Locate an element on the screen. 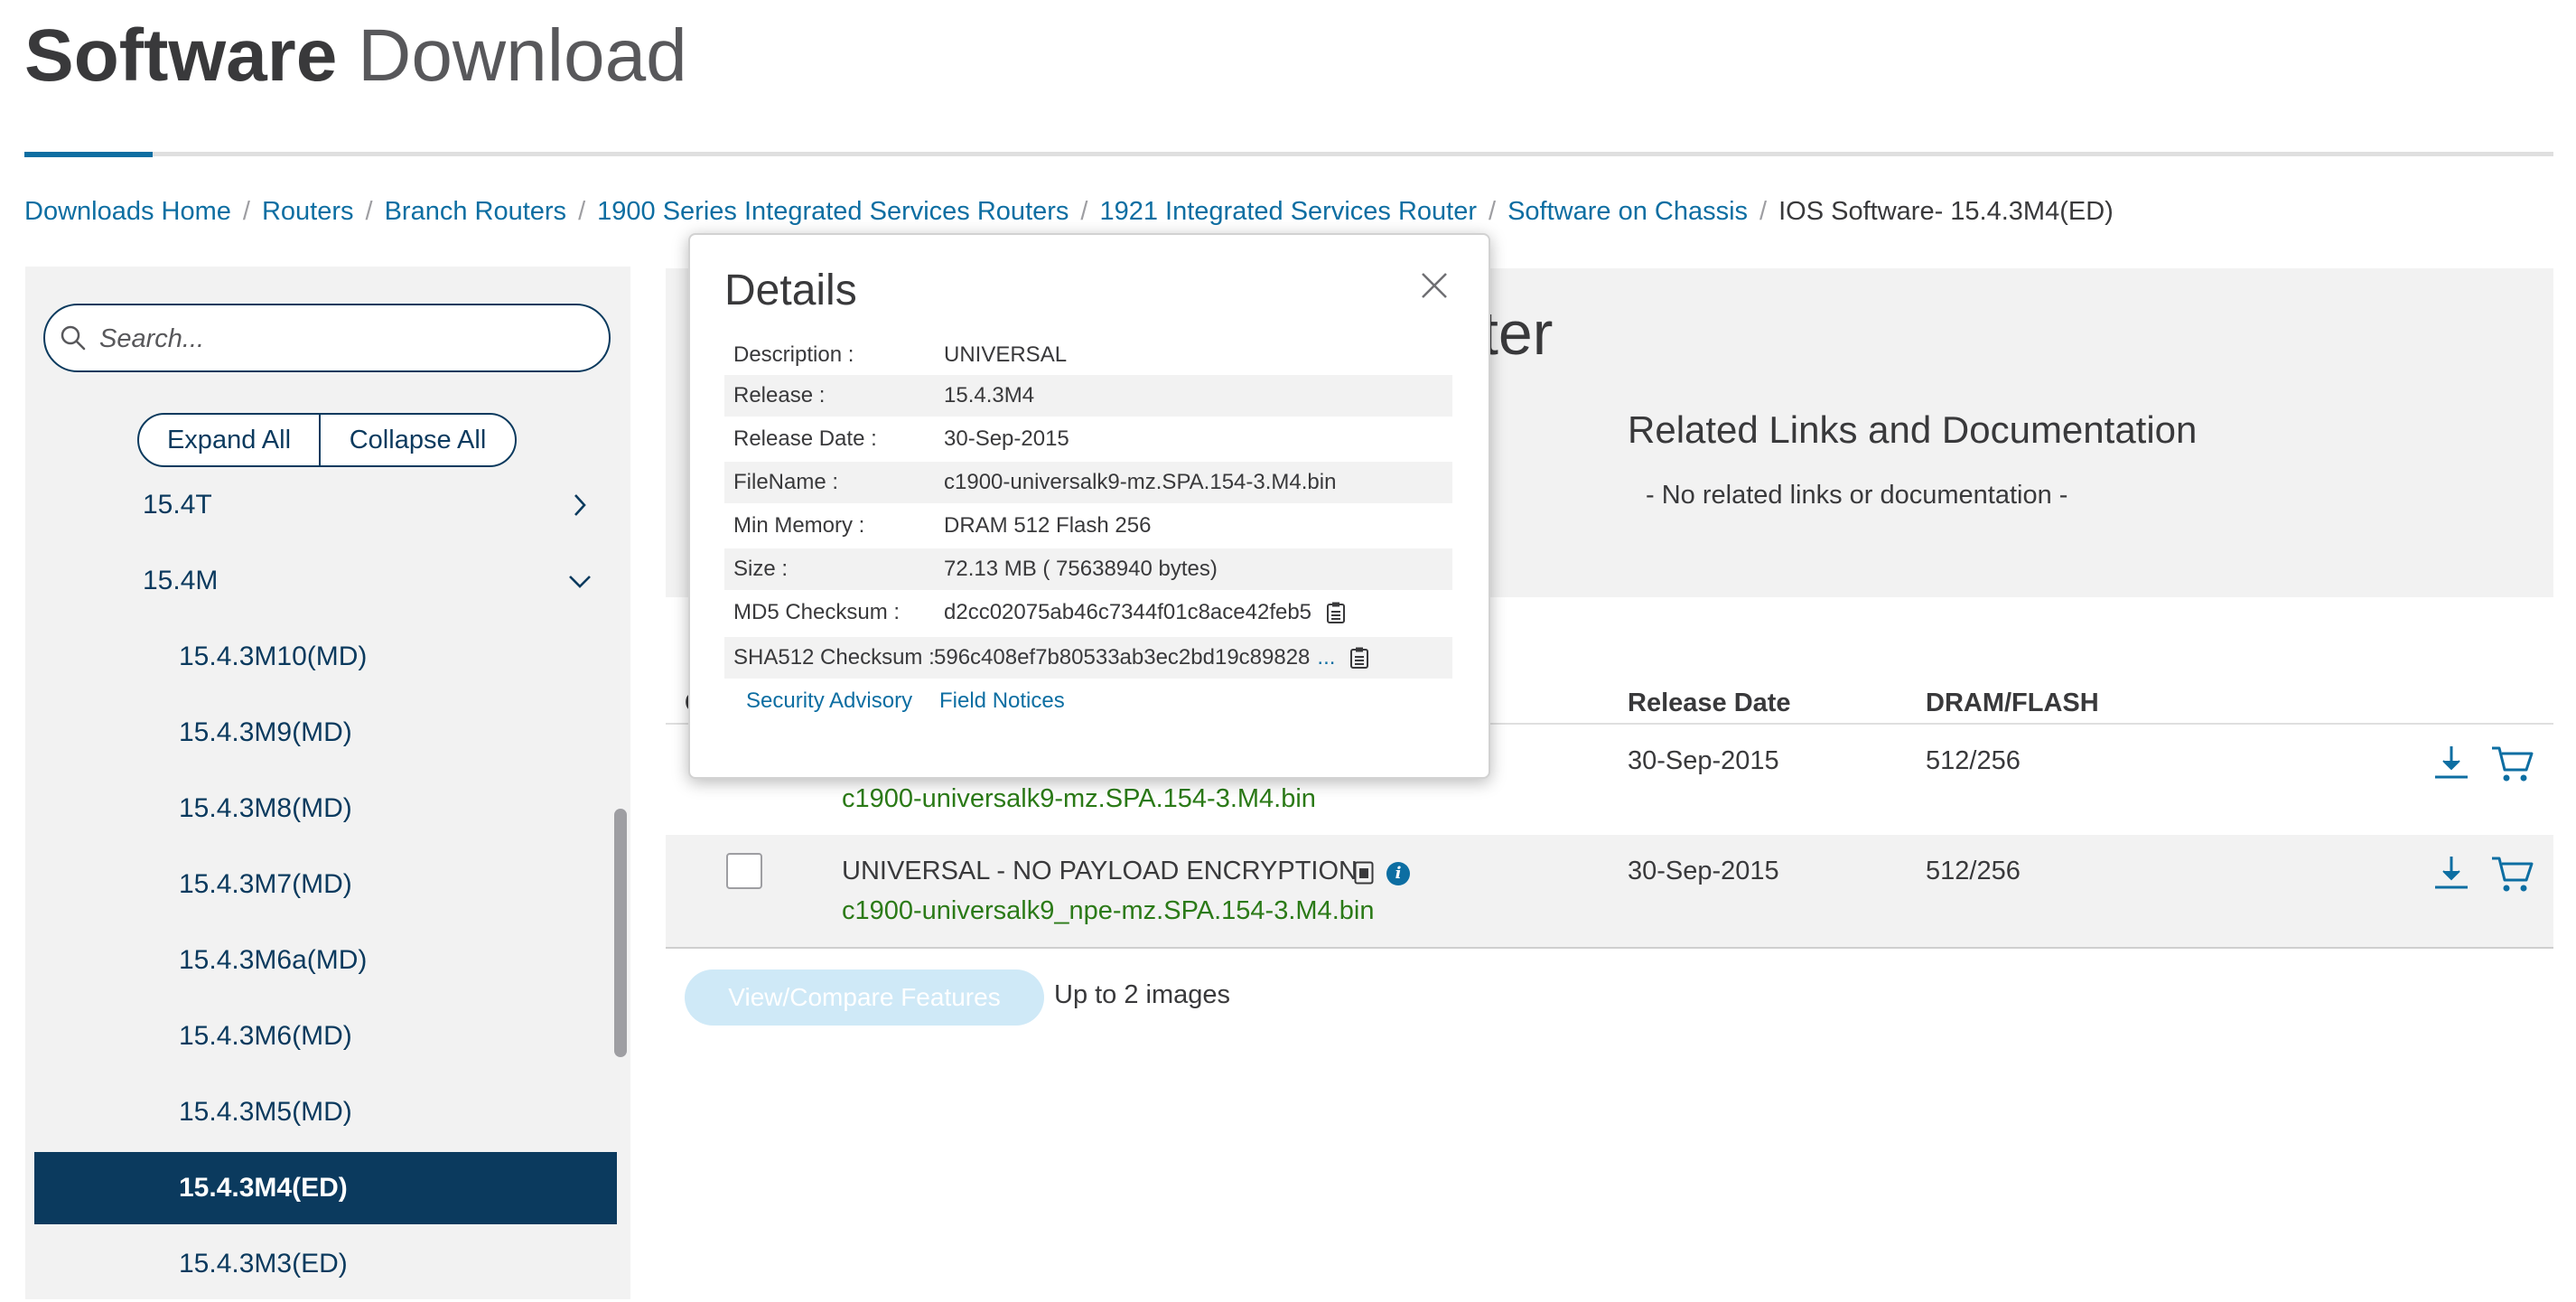 Image resolution: width=2576 pixels, height=1302 pixels. page-title-bold: Software is located at coordinates (181, 55).